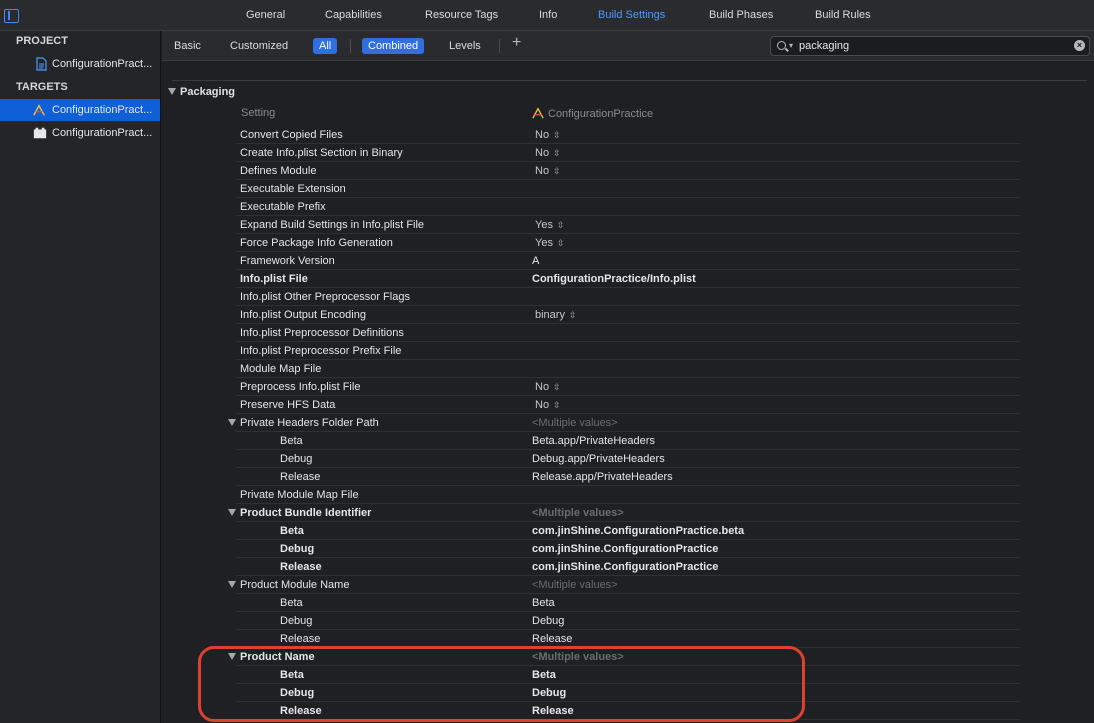 This screenshot has width=1094, height=723. Describe the element at coordinates (299, 495) in the screenshot. I see `setting-name: Private Module Map File` at that location.